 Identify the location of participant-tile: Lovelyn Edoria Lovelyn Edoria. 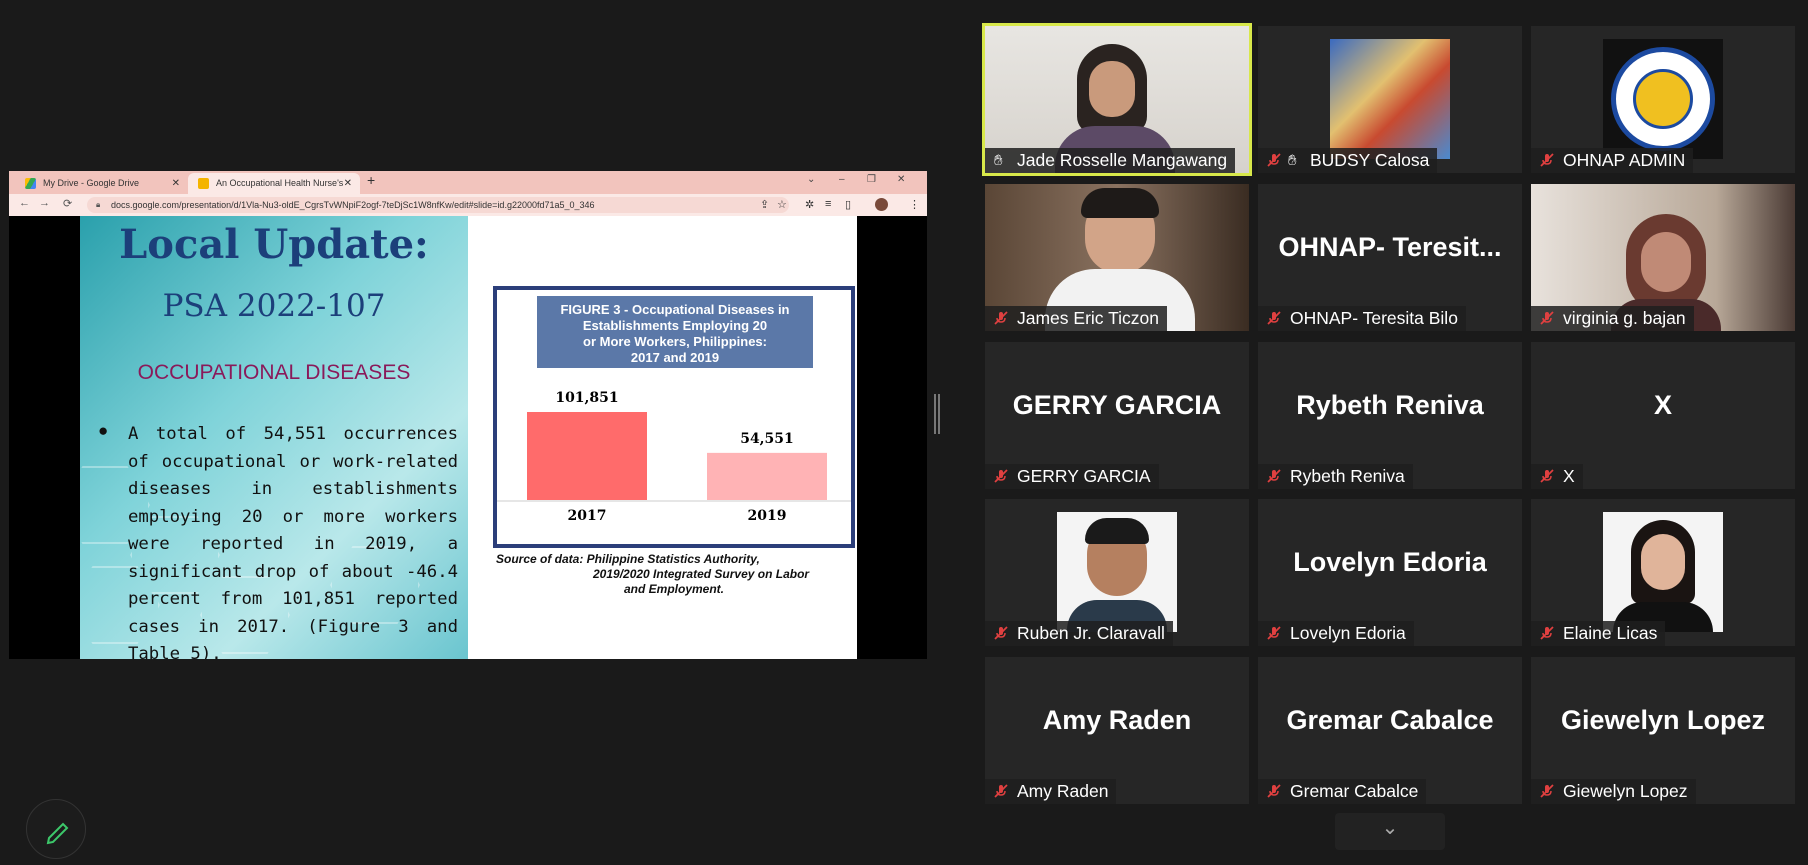
(1390, 572).